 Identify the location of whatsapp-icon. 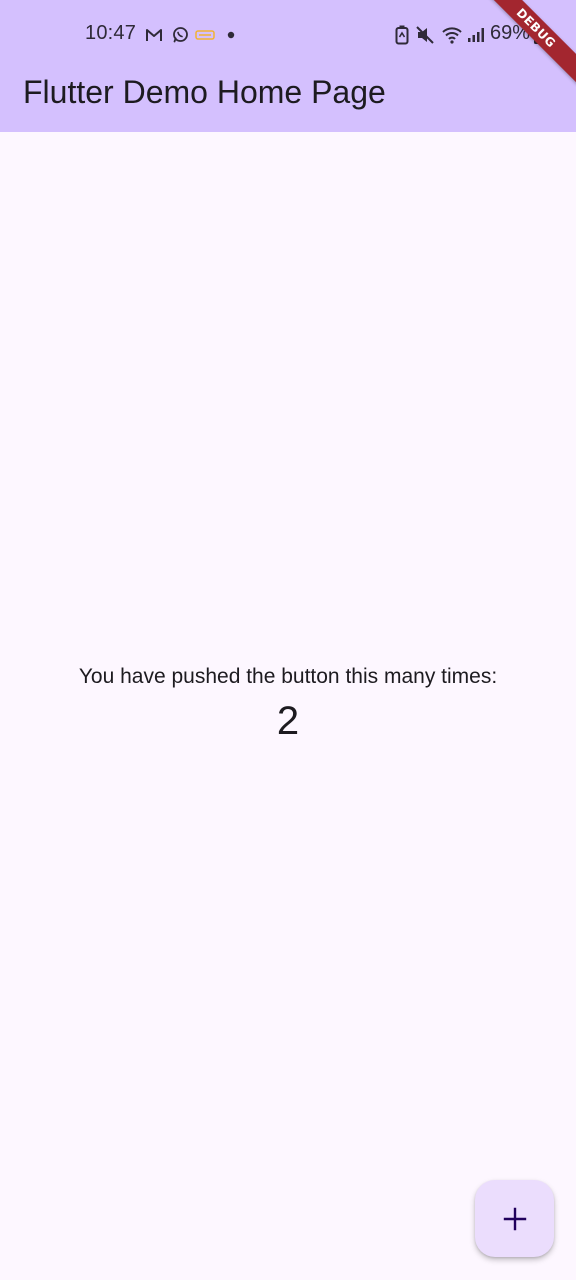
(180, 35).